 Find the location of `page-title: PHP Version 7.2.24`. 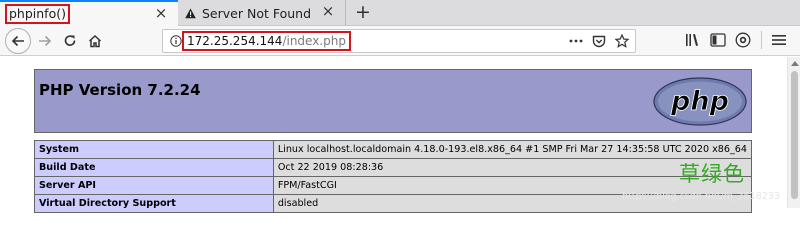

page-title: PHP Version 7.2.24 is located at coordinates (120, 90).